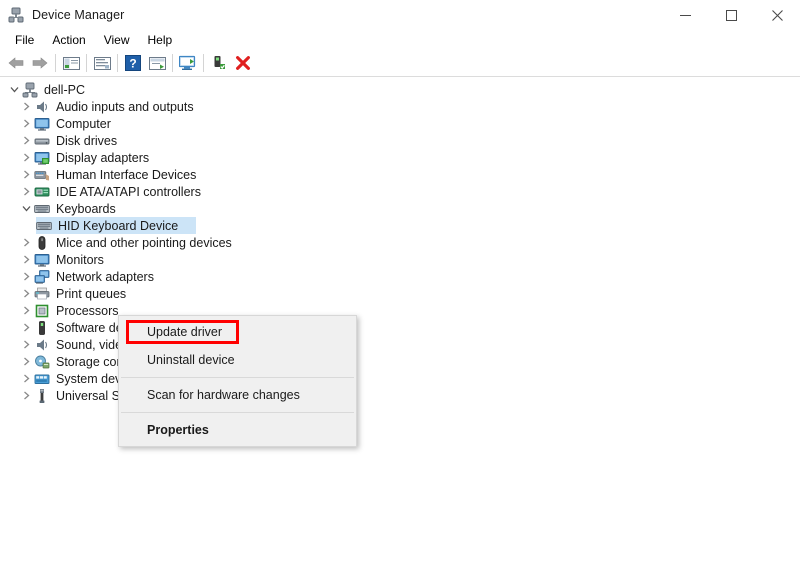 The height and width of the screenshot is (569, 800). I want to click on display-adapter-icon, so click(42, 158).